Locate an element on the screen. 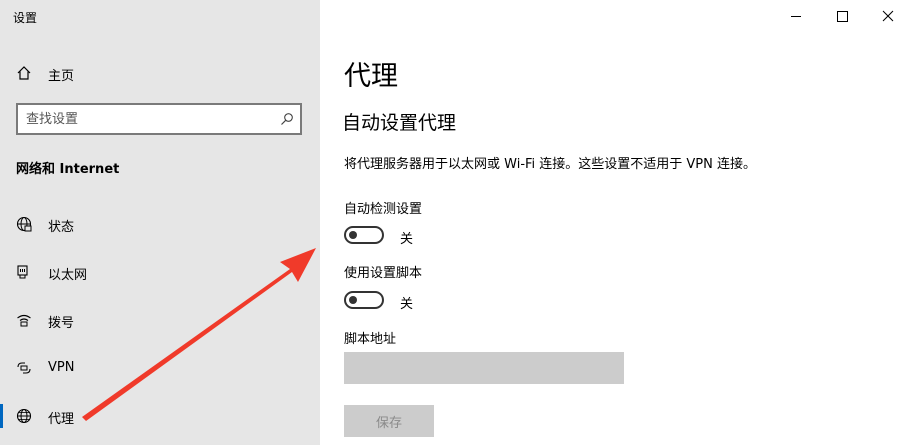  nav-home: 主页 is located at coordinates (160, 73).